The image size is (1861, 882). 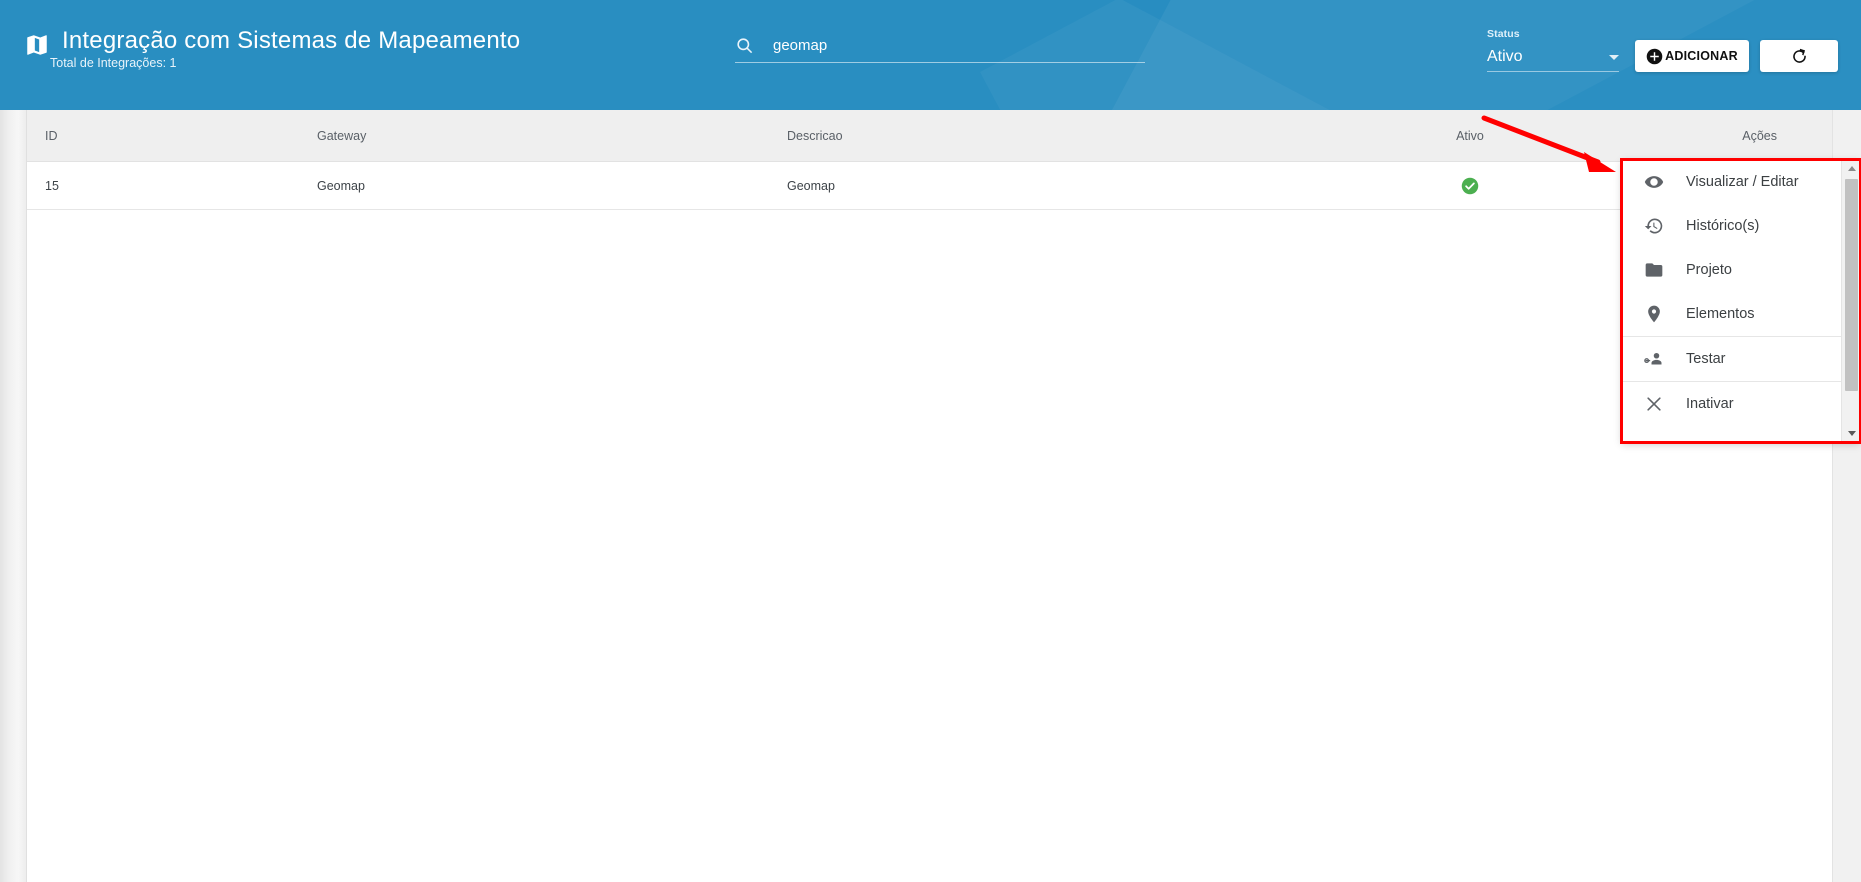 I want to click on menu-scrollbar, so click(x=1850, y=301).